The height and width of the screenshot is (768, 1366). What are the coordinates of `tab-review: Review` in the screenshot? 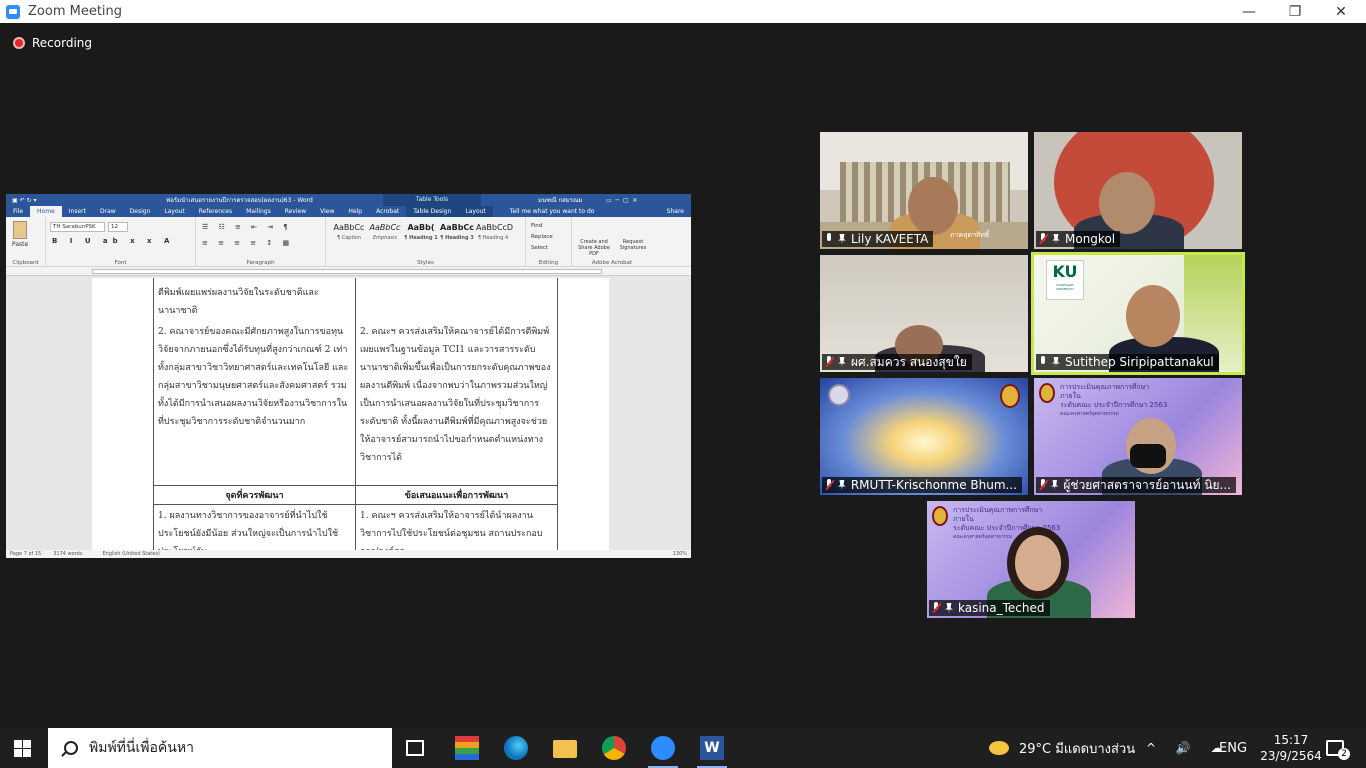 It's located at (295, 211).